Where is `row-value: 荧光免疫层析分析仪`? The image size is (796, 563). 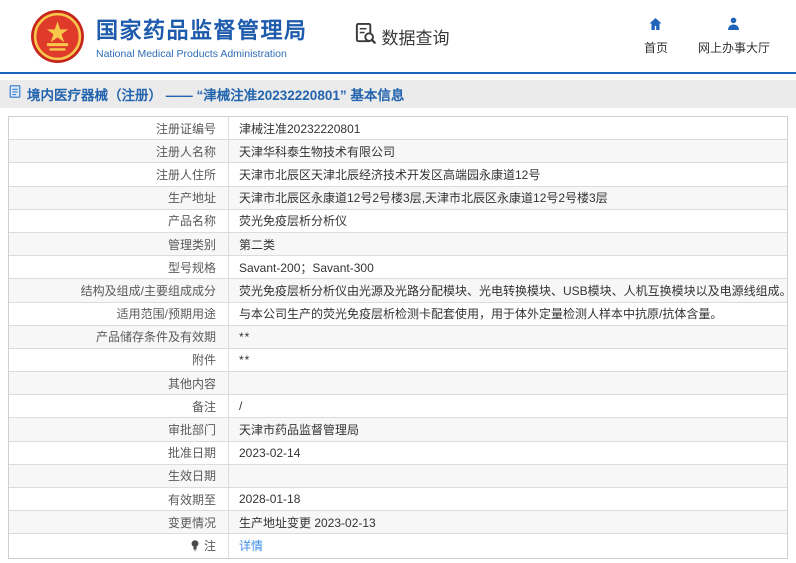 row-value: 荧光免疫层析分析仪 is located at coordinates (508, 221).